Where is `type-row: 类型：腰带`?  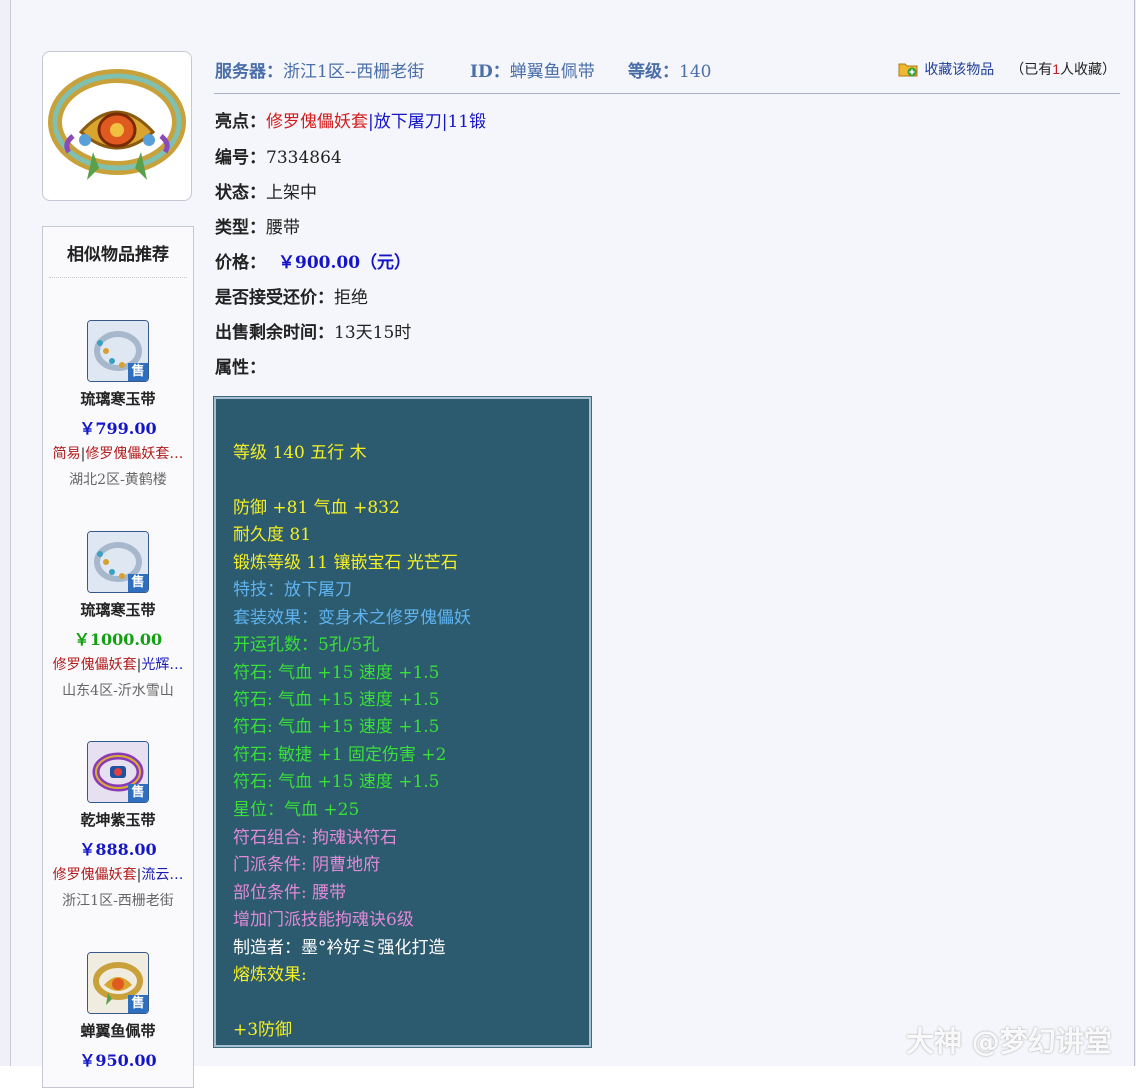
type-row: 类型：腰带 is located at coordinates (257, 228).